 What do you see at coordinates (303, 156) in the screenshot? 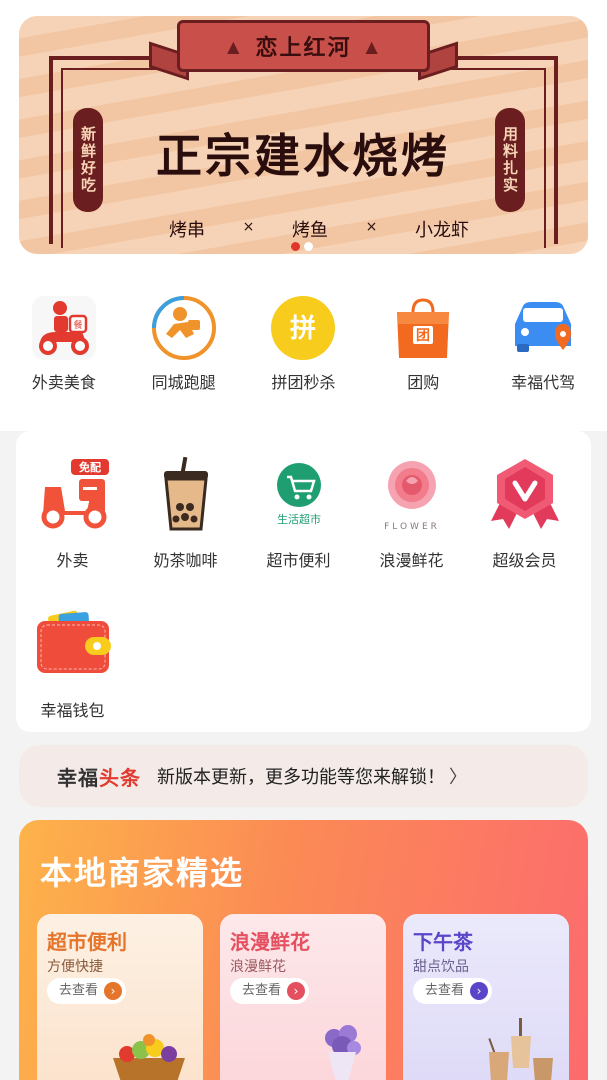
I see `banner-title: 正宗建水烧烤` at bounding box center [303, 156].